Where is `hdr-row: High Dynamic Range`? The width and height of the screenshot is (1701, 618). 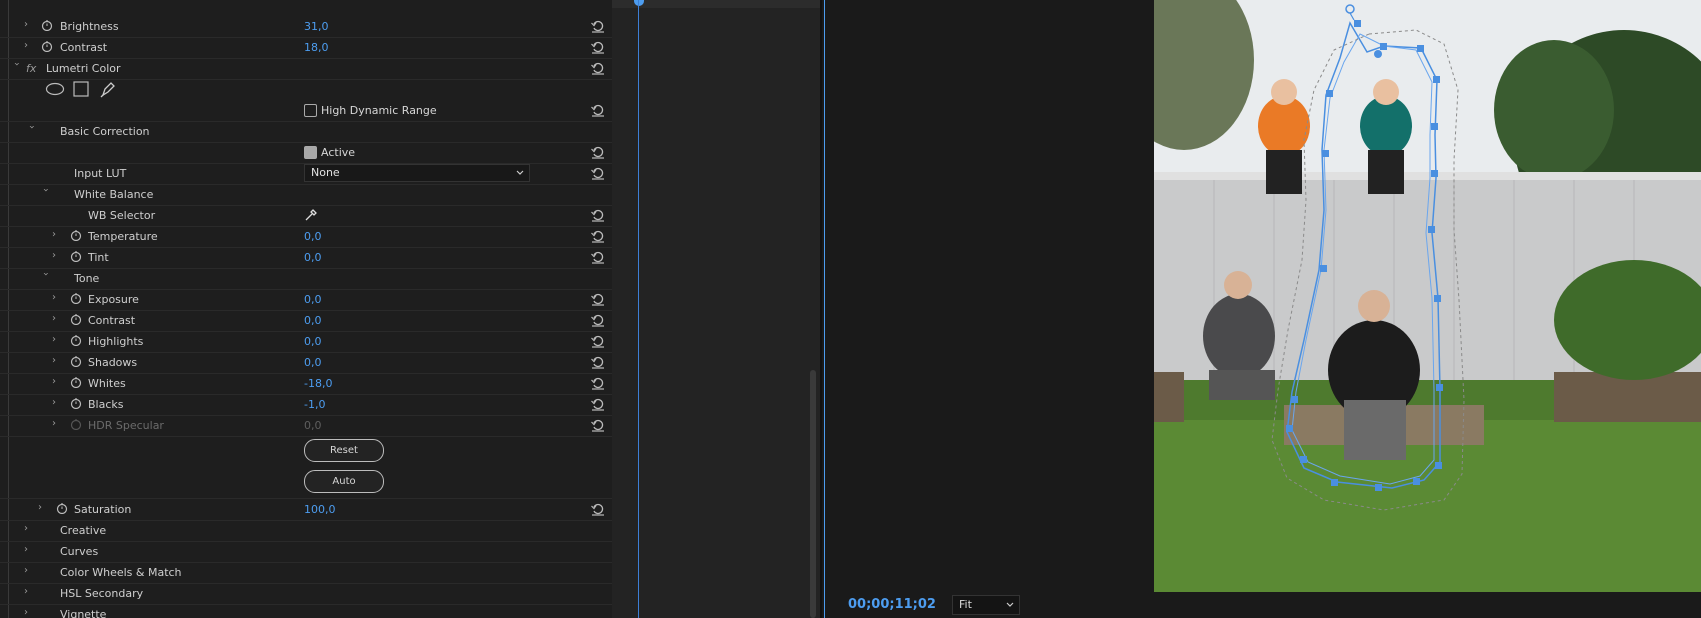 hdr-row: High Dynamic Range is located at coordinates (306, 111).